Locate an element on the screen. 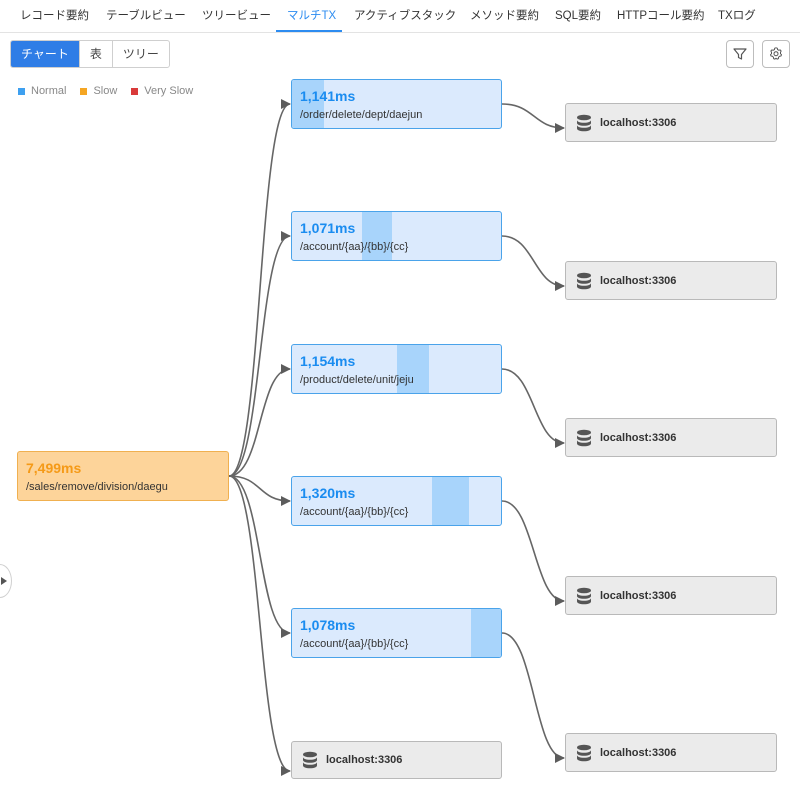 This screenshot has width=800, height=792. edge-tx-3-to-db is located at coordinates (533, 408).